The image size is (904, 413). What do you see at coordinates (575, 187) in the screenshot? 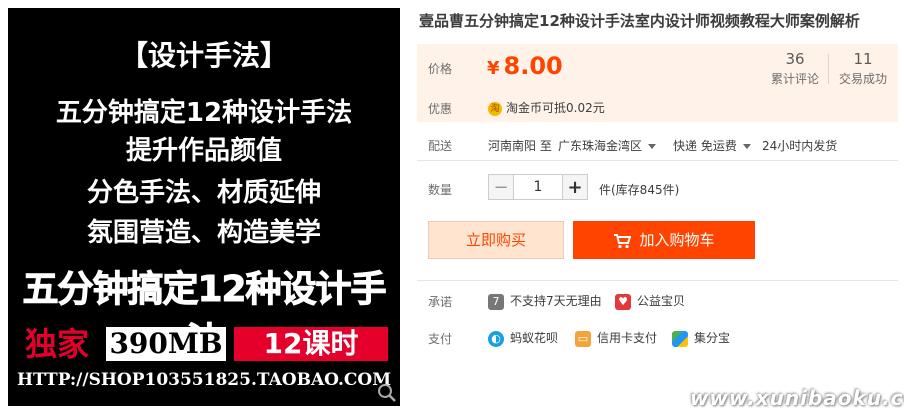
I see `quantity-plus-button: +` at bounding box center [575, 187].